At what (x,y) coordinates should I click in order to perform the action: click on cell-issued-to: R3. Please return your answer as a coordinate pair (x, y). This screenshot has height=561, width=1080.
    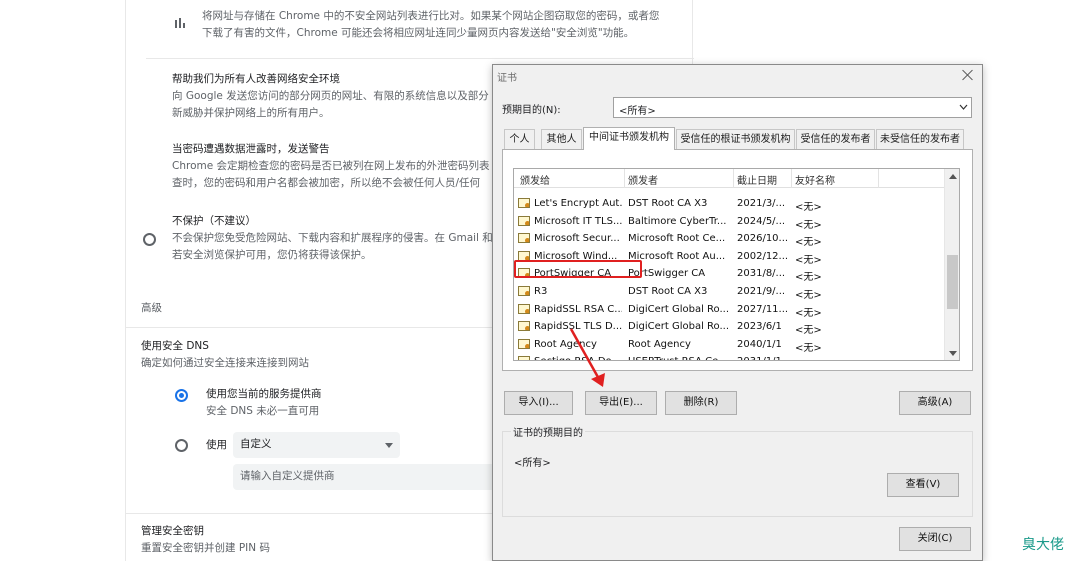
    Looking at the image, I should click on (541, 291).